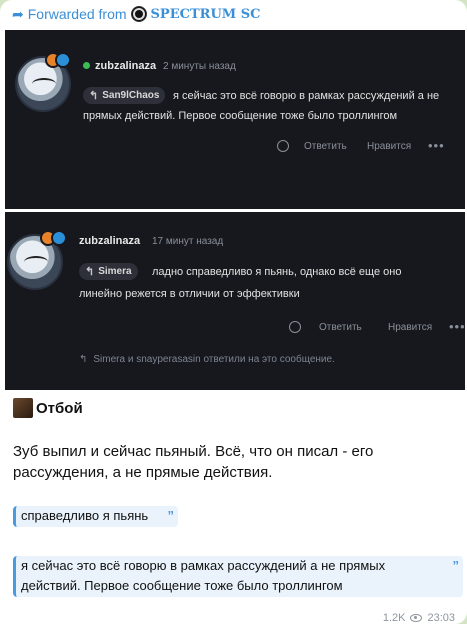 Image resolution: width=467 pixels, height=624 pixels. I want to click on message-header: Отбой, so click(48, 408).